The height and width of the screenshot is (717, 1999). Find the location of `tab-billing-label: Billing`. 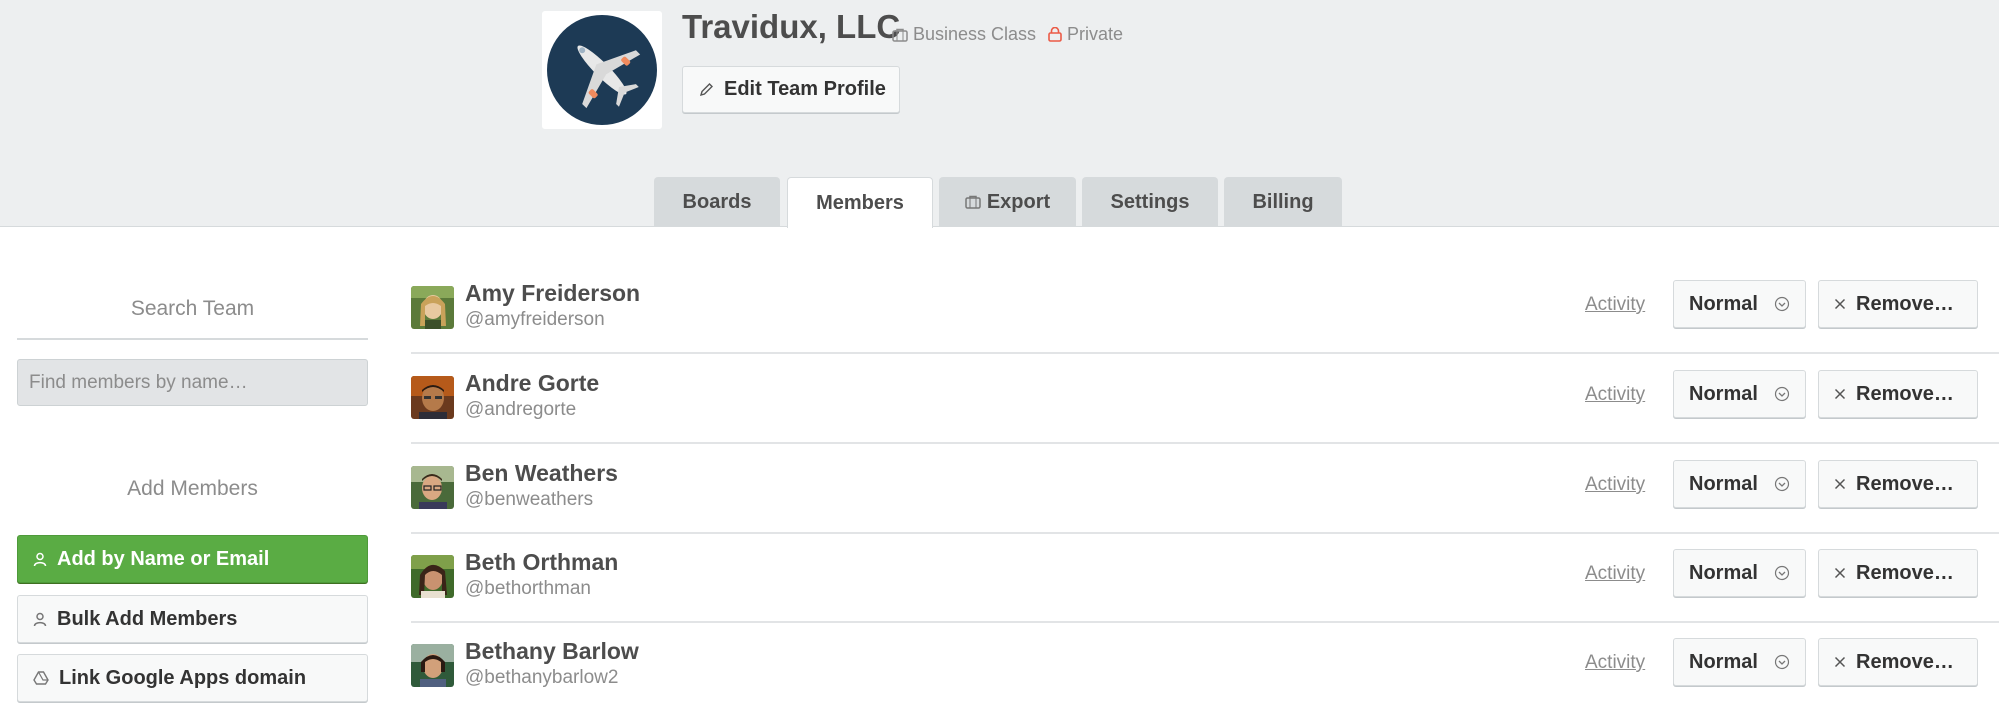

tab-billing-label: Billing is located at coordinates (1283, 201).